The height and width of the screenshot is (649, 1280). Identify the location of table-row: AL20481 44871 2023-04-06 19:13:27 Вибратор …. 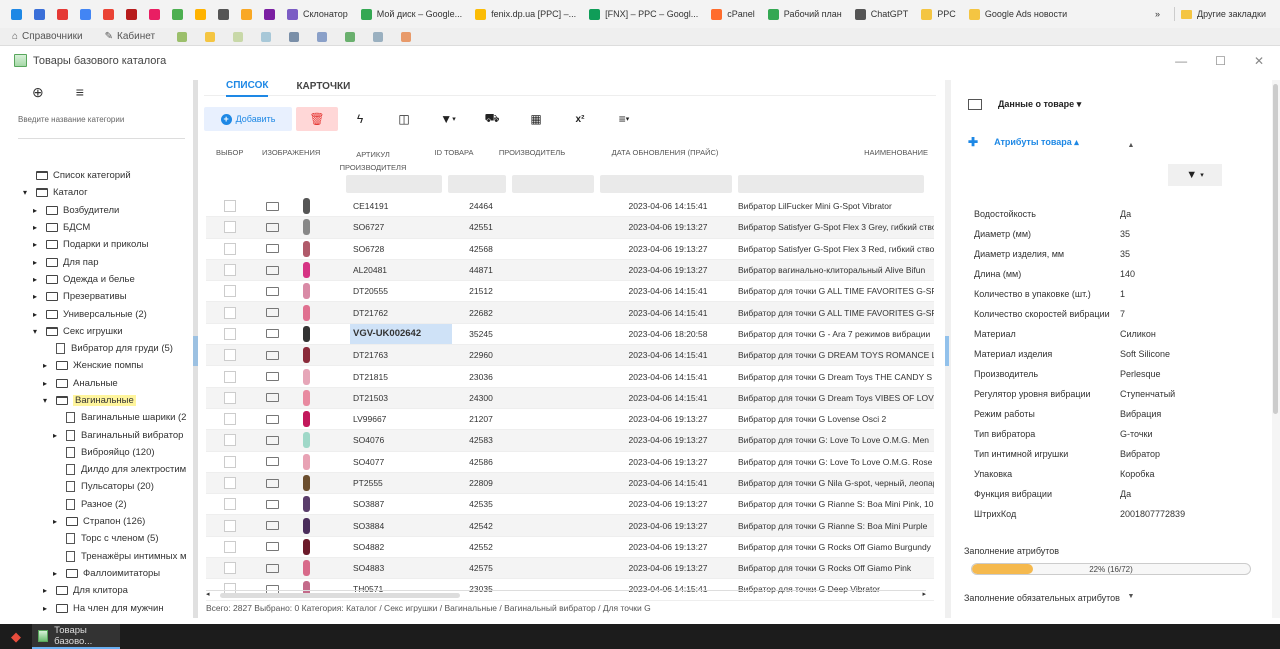
(570, 270).